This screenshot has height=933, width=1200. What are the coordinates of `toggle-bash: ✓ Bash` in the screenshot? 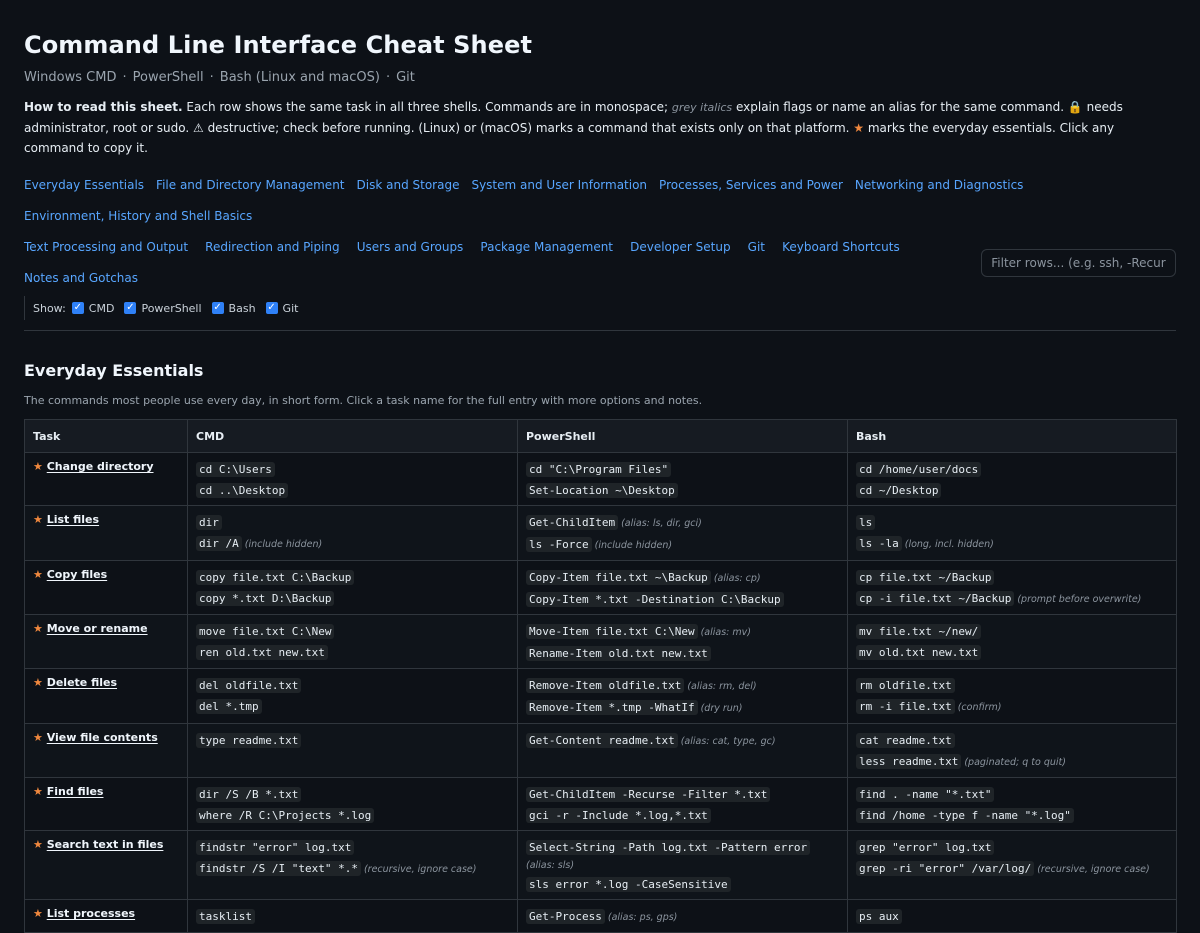 It's located at (233, 308).